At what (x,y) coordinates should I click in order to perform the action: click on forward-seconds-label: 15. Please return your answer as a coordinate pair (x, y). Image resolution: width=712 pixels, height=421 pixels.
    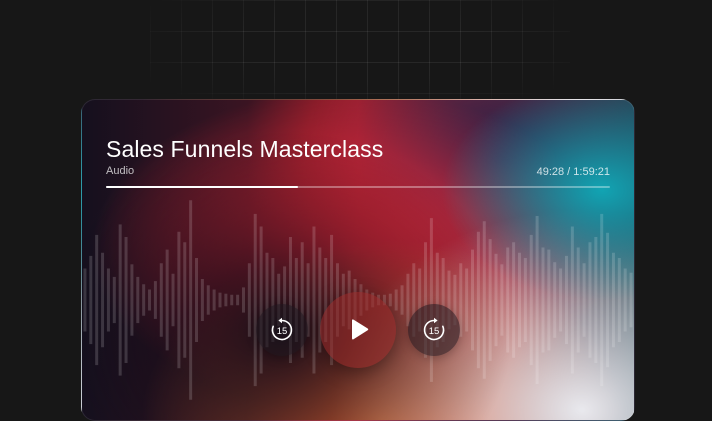
    Looking at the image, I should click on (434, 331).